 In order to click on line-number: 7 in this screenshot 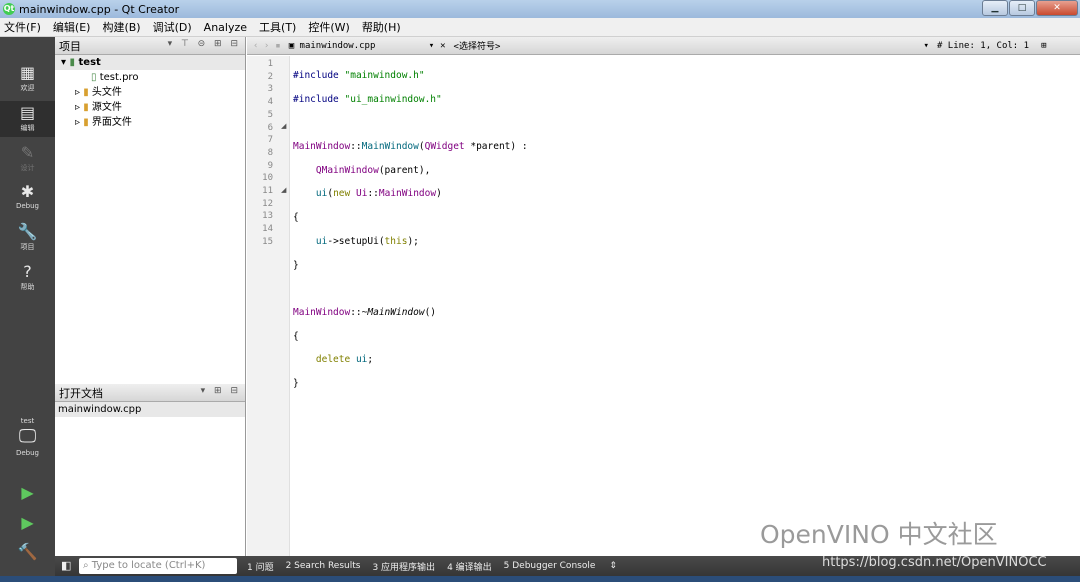, I will do `click(270, 140)`.